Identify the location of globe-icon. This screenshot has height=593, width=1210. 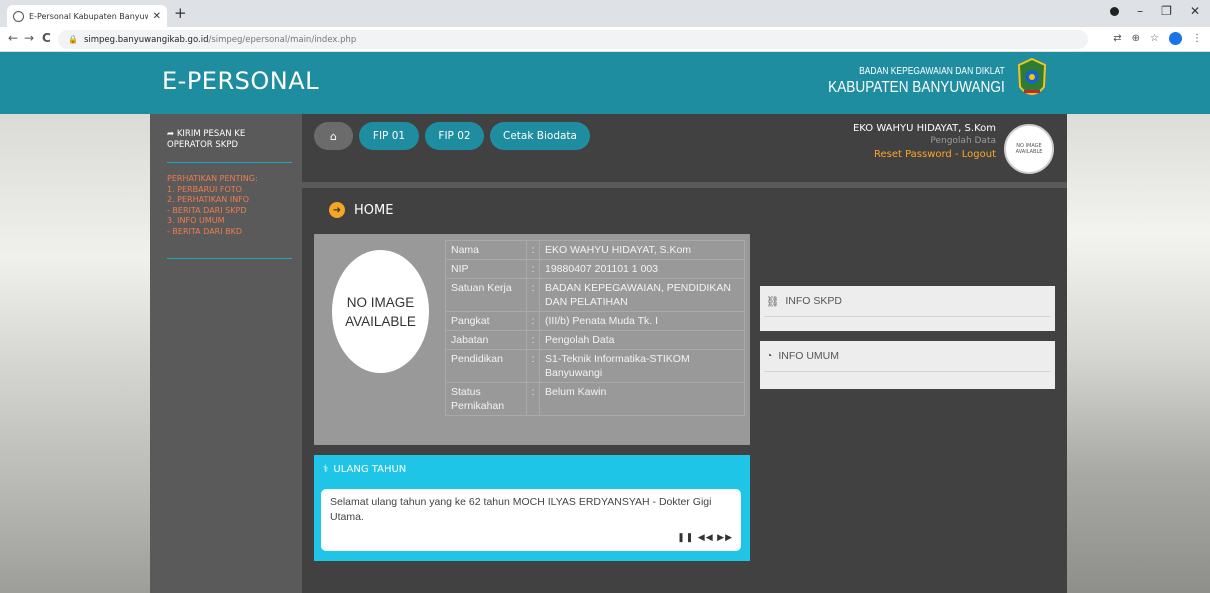
(18, 16).